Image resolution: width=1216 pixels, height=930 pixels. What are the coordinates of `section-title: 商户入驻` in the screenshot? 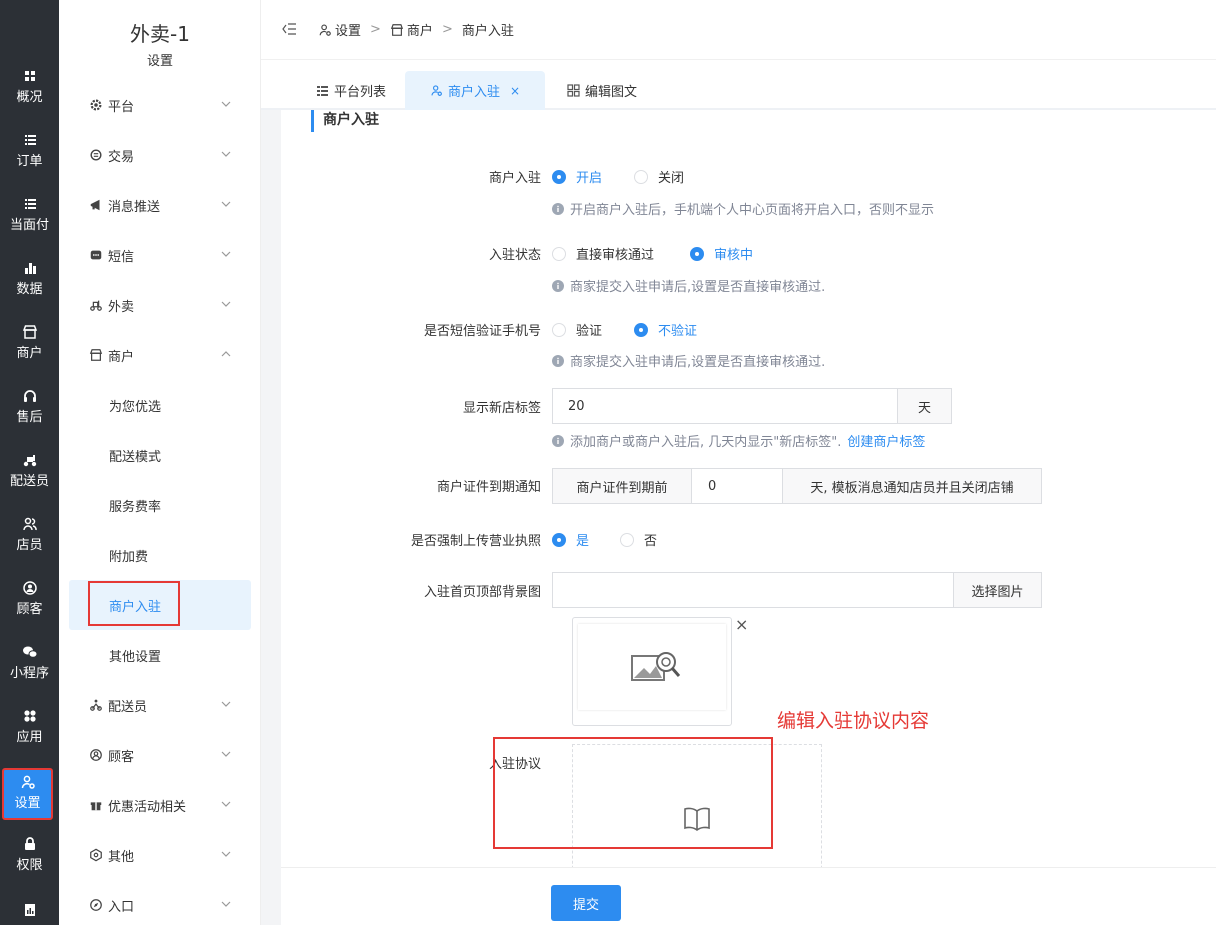 It's located at (345, 121).